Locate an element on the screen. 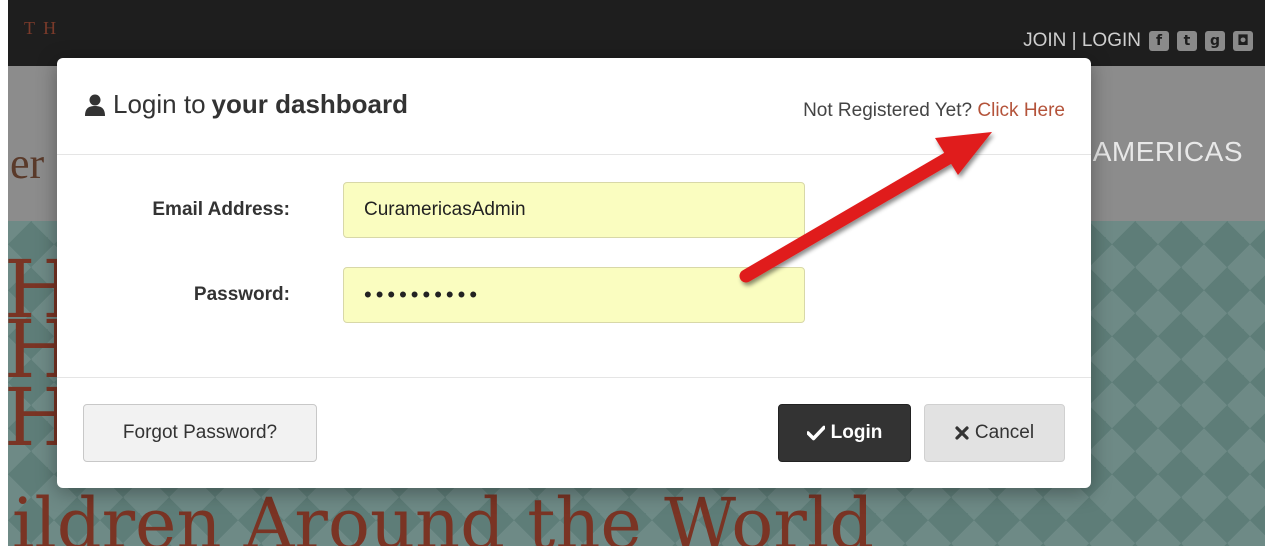 This screenshot has height=546, width=1265. cancel-button: Cancel is located at coordinates (994, 433).